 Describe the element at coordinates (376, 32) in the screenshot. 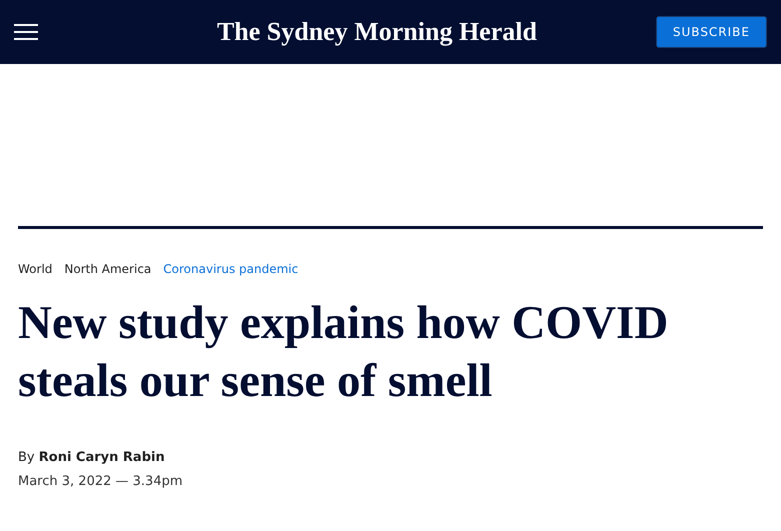

I see `site-logo: The Sydney Morning Herald` at that location.